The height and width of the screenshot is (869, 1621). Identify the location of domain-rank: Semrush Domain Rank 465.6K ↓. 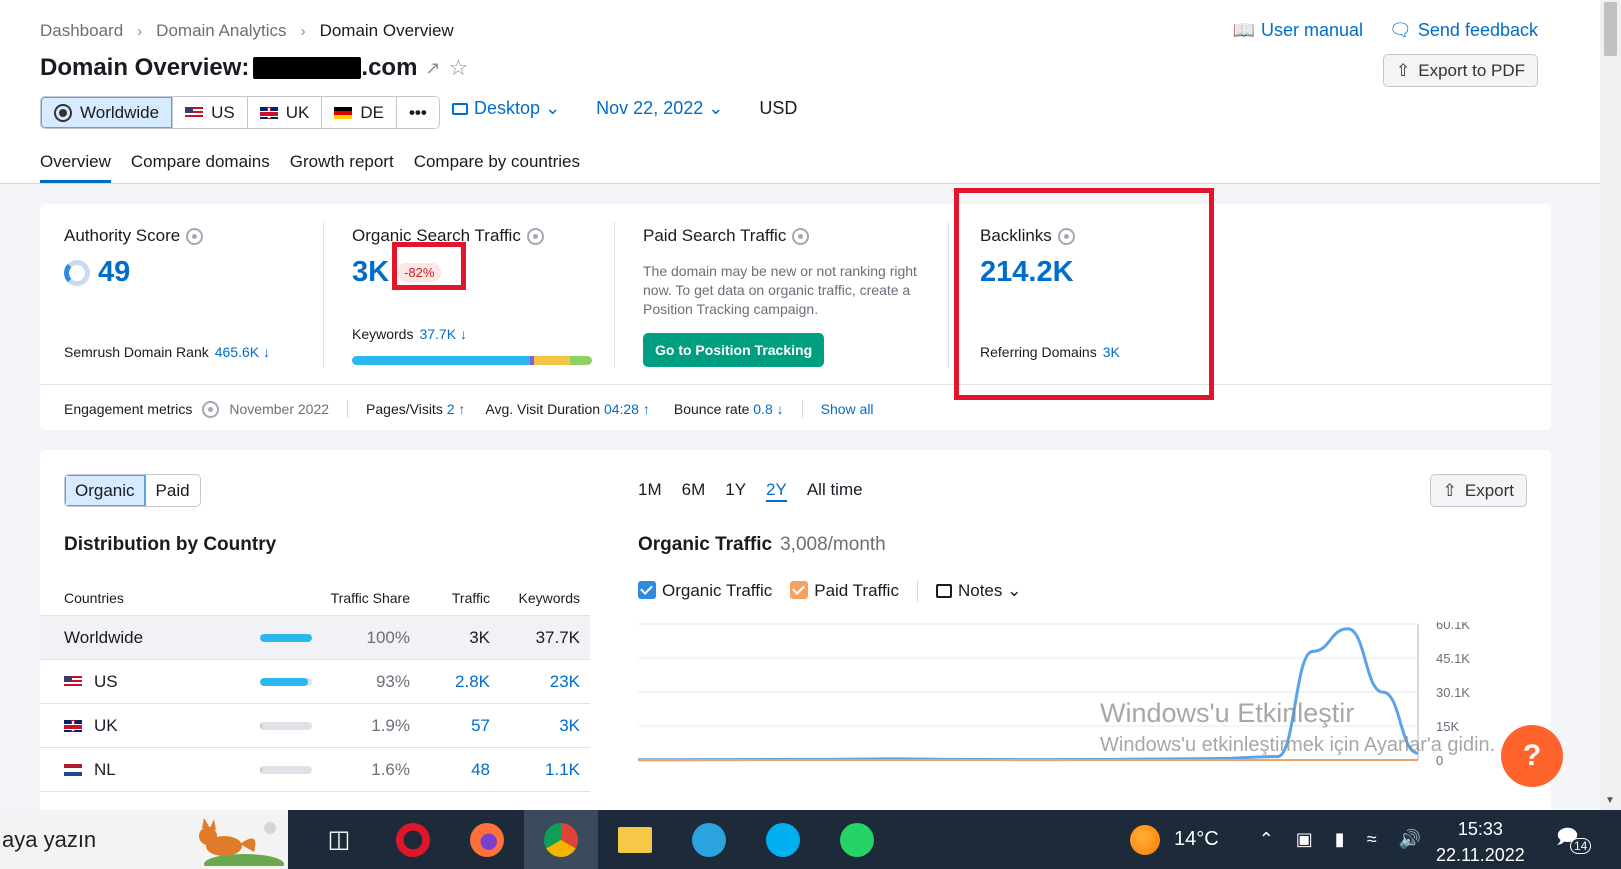
(167, 352).